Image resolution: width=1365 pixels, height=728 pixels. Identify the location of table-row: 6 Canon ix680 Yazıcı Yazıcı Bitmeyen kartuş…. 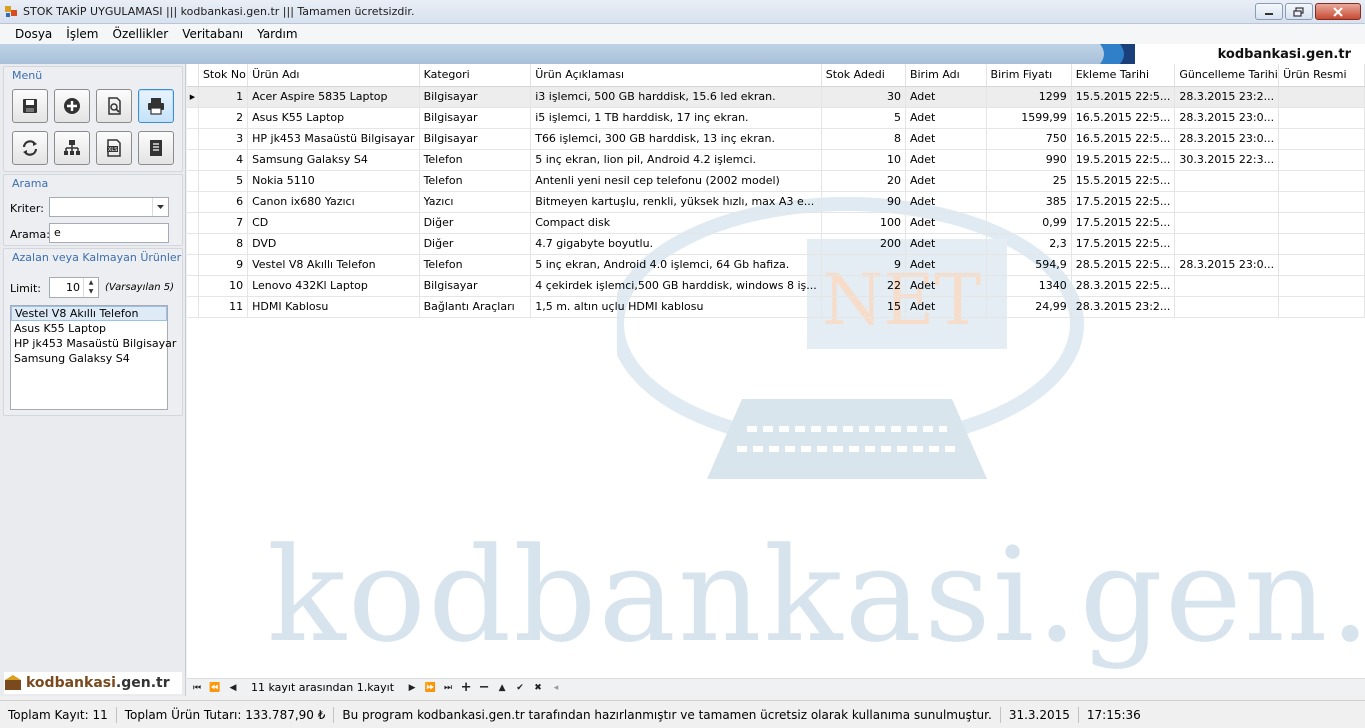
(776, 202).